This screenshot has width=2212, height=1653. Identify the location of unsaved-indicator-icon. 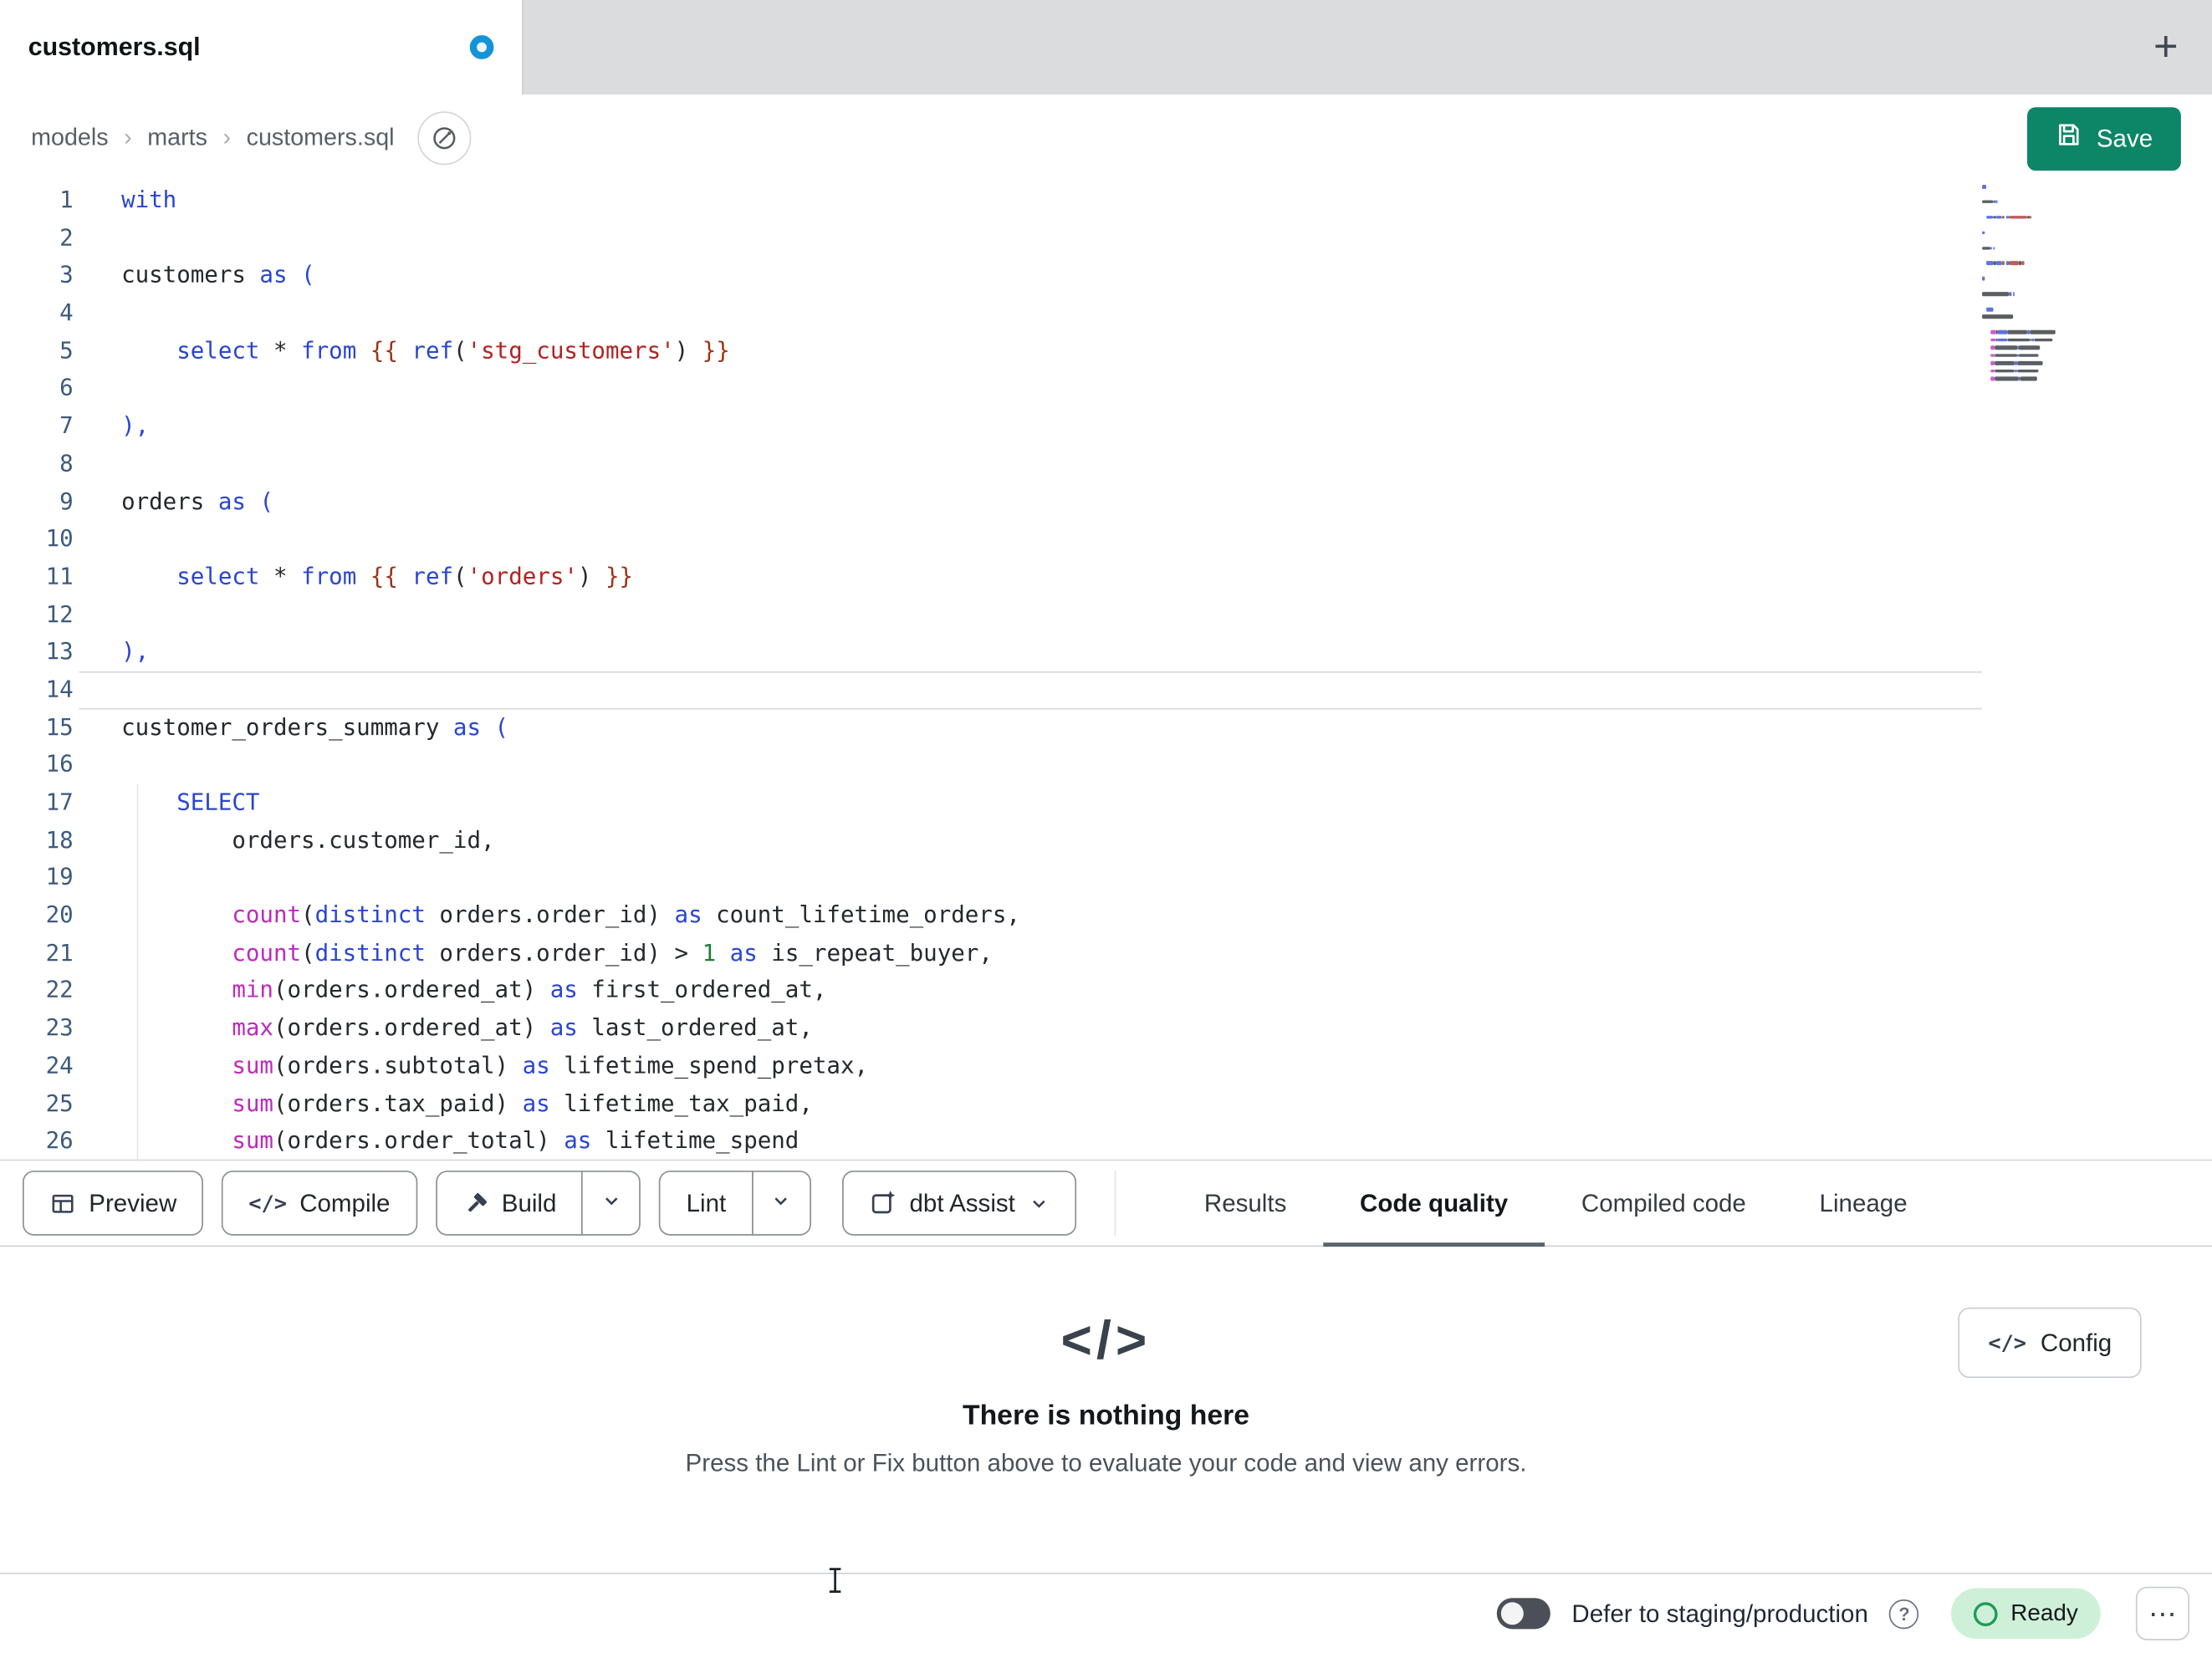
(481, 47).